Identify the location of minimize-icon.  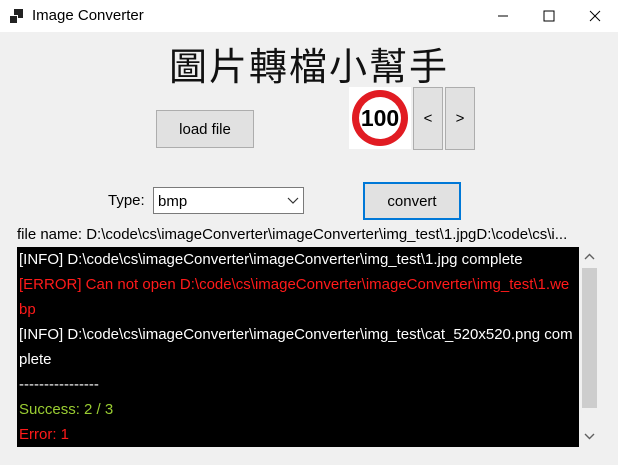
(503, 16).